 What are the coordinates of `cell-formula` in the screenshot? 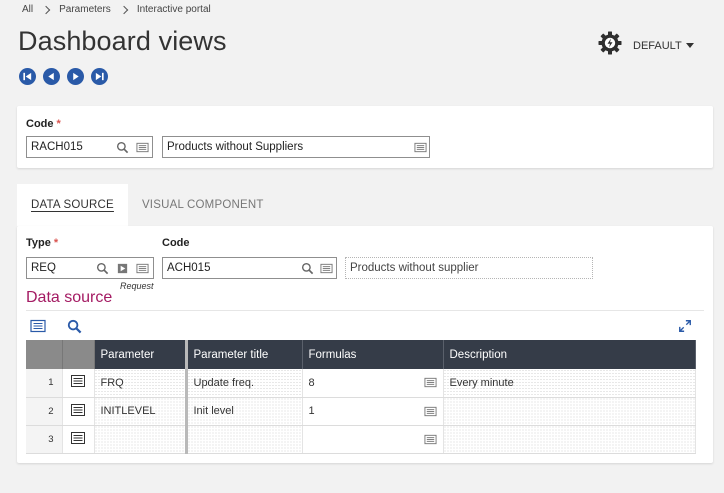 It's located at (373, 439).